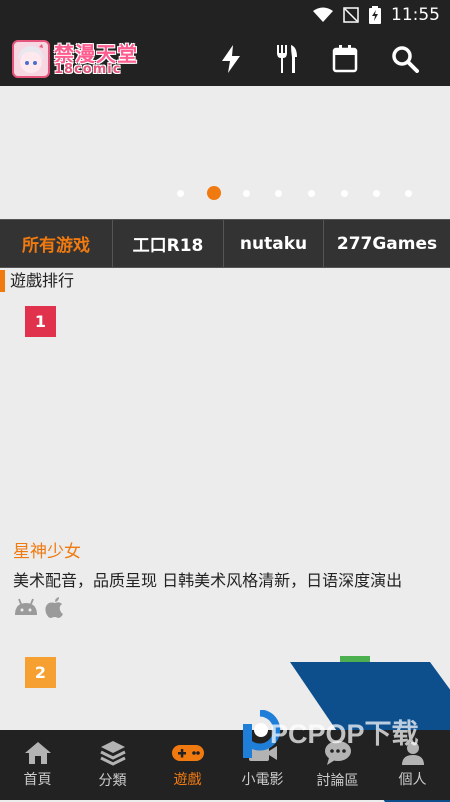  Describe the element at coordinates (40, 672) in the screenshot. I see `rank-badge: 2` at that location.